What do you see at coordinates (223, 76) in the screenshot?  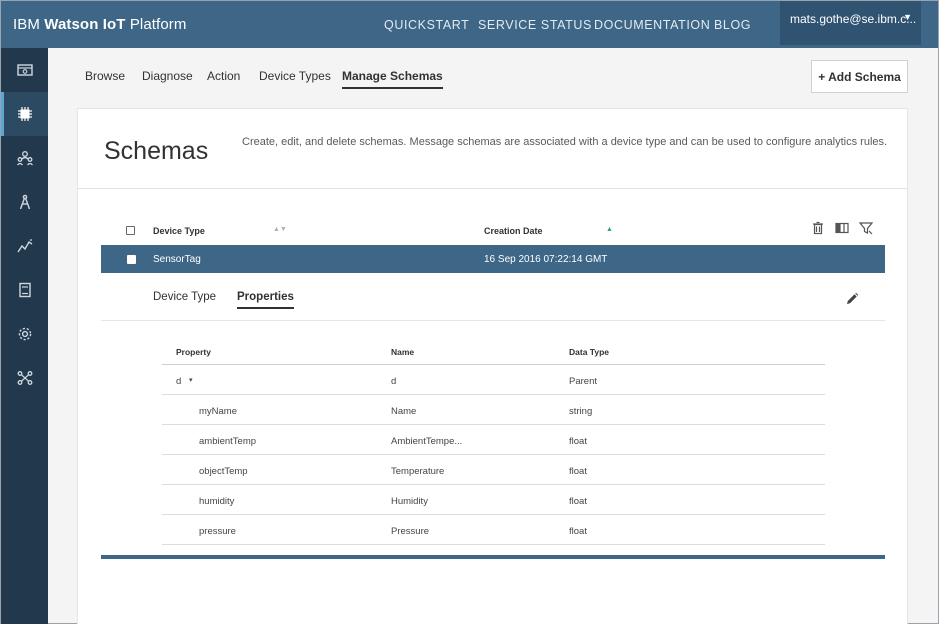 I see `tab-action: Action` at bounding box center [223, 76].